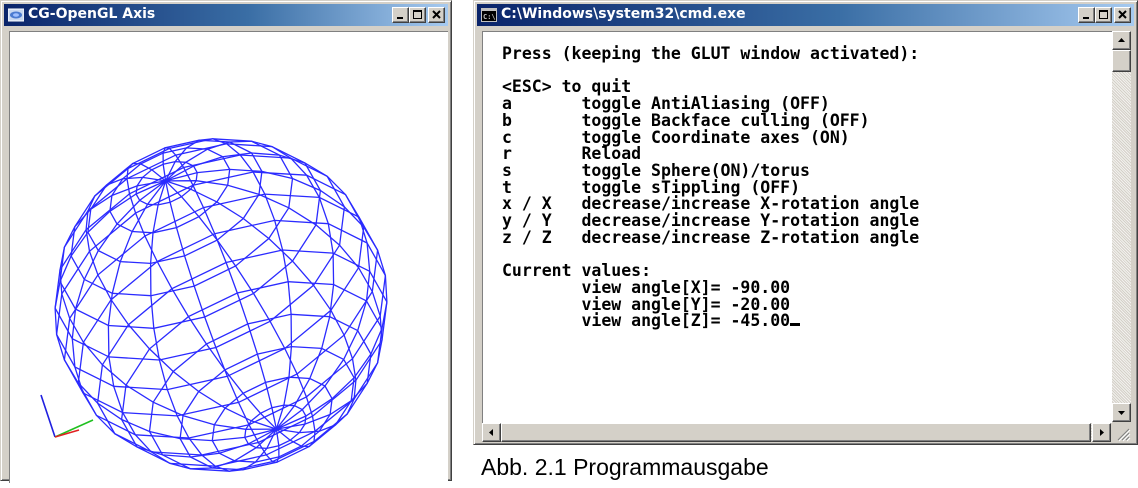 The width and height of the screenshot is (1138, 488). I want to click on minimize-button, so click(400, 15).